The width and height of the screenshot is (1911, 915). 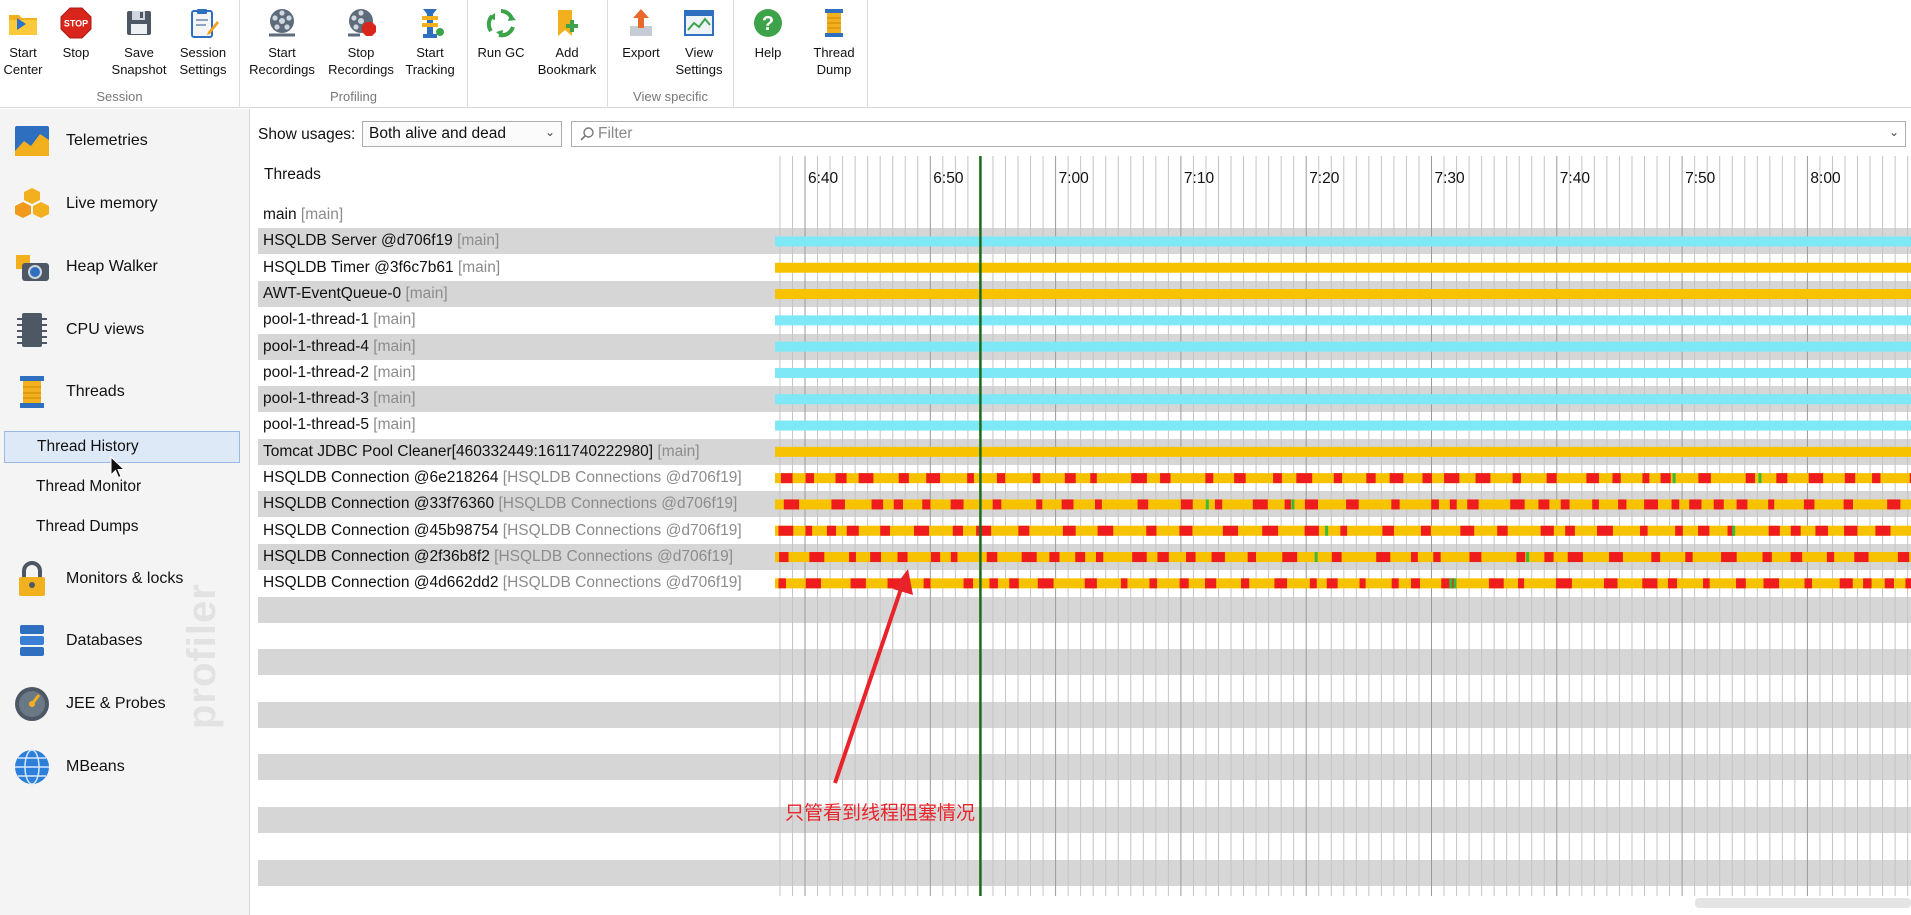 I want to click on sidebar-subitem-thread-dumps: Thread Dumps, so click(x=122, y=527).